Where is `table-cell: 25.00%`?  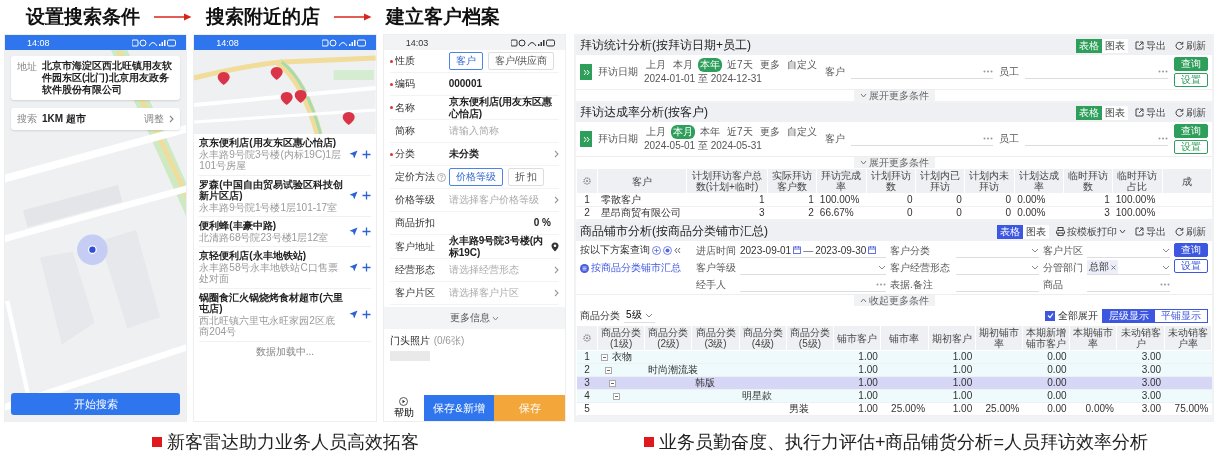
table-cell: 25.00% is located at coordinates (999, 409).